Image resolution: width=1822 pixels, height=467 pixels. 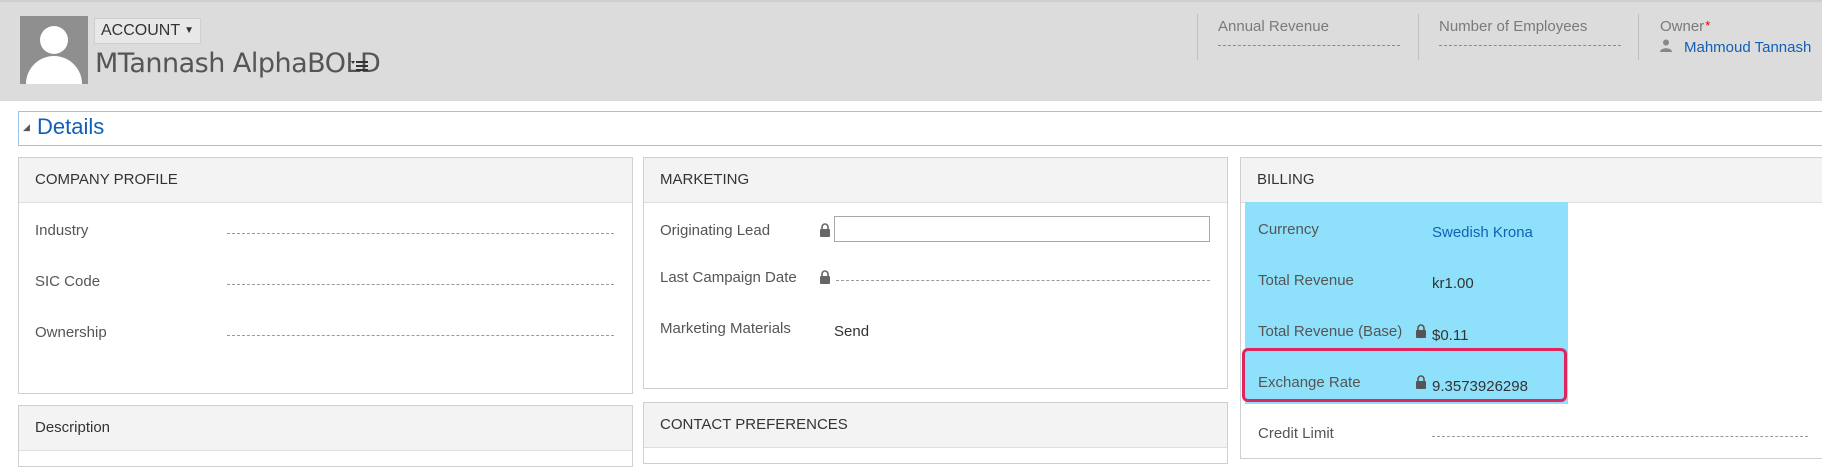 I want to click on marketing-materials-label: Marketing Materials, so click(x=725, y=328).